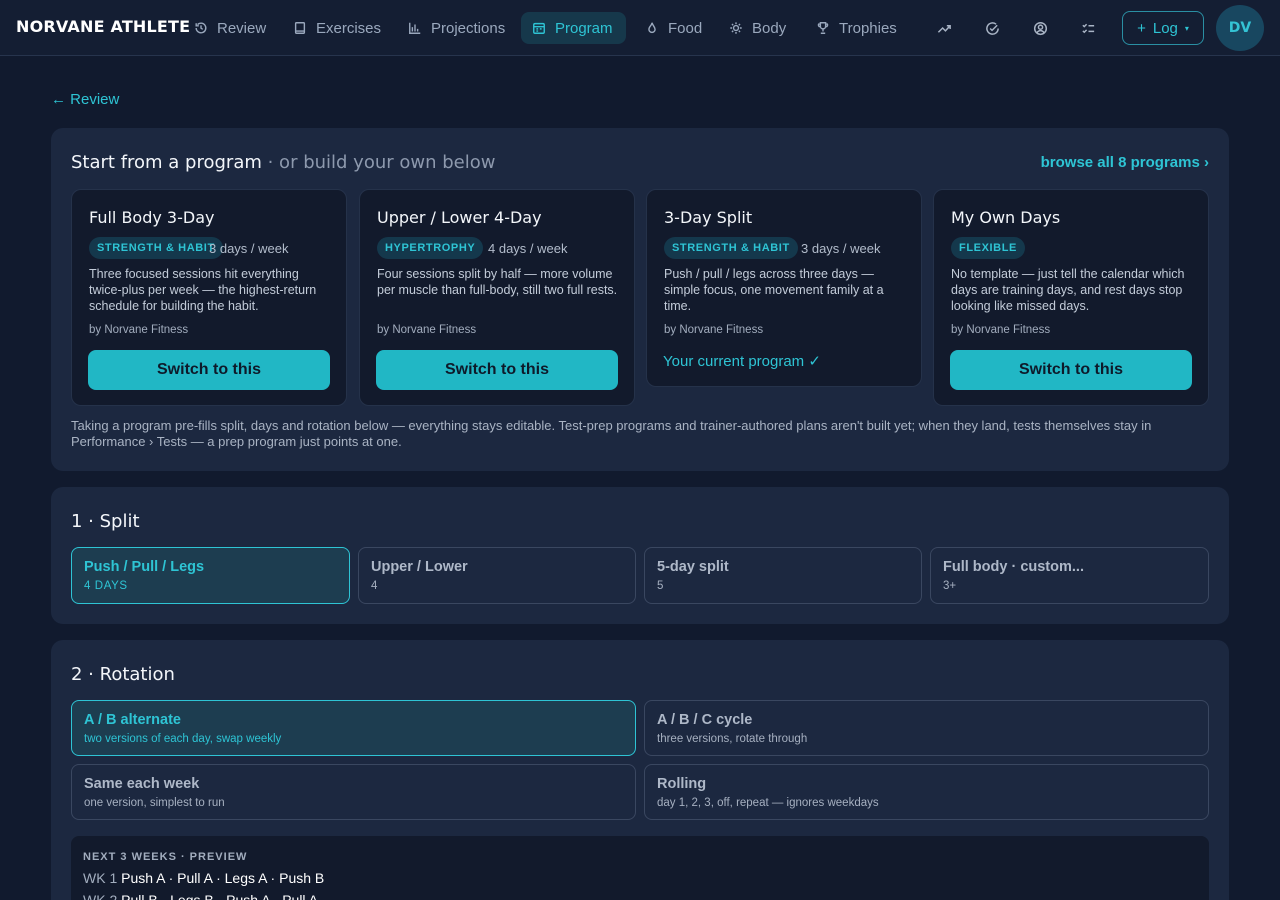  I want to click on nav-exercises: Exercises, so click(337, 28).